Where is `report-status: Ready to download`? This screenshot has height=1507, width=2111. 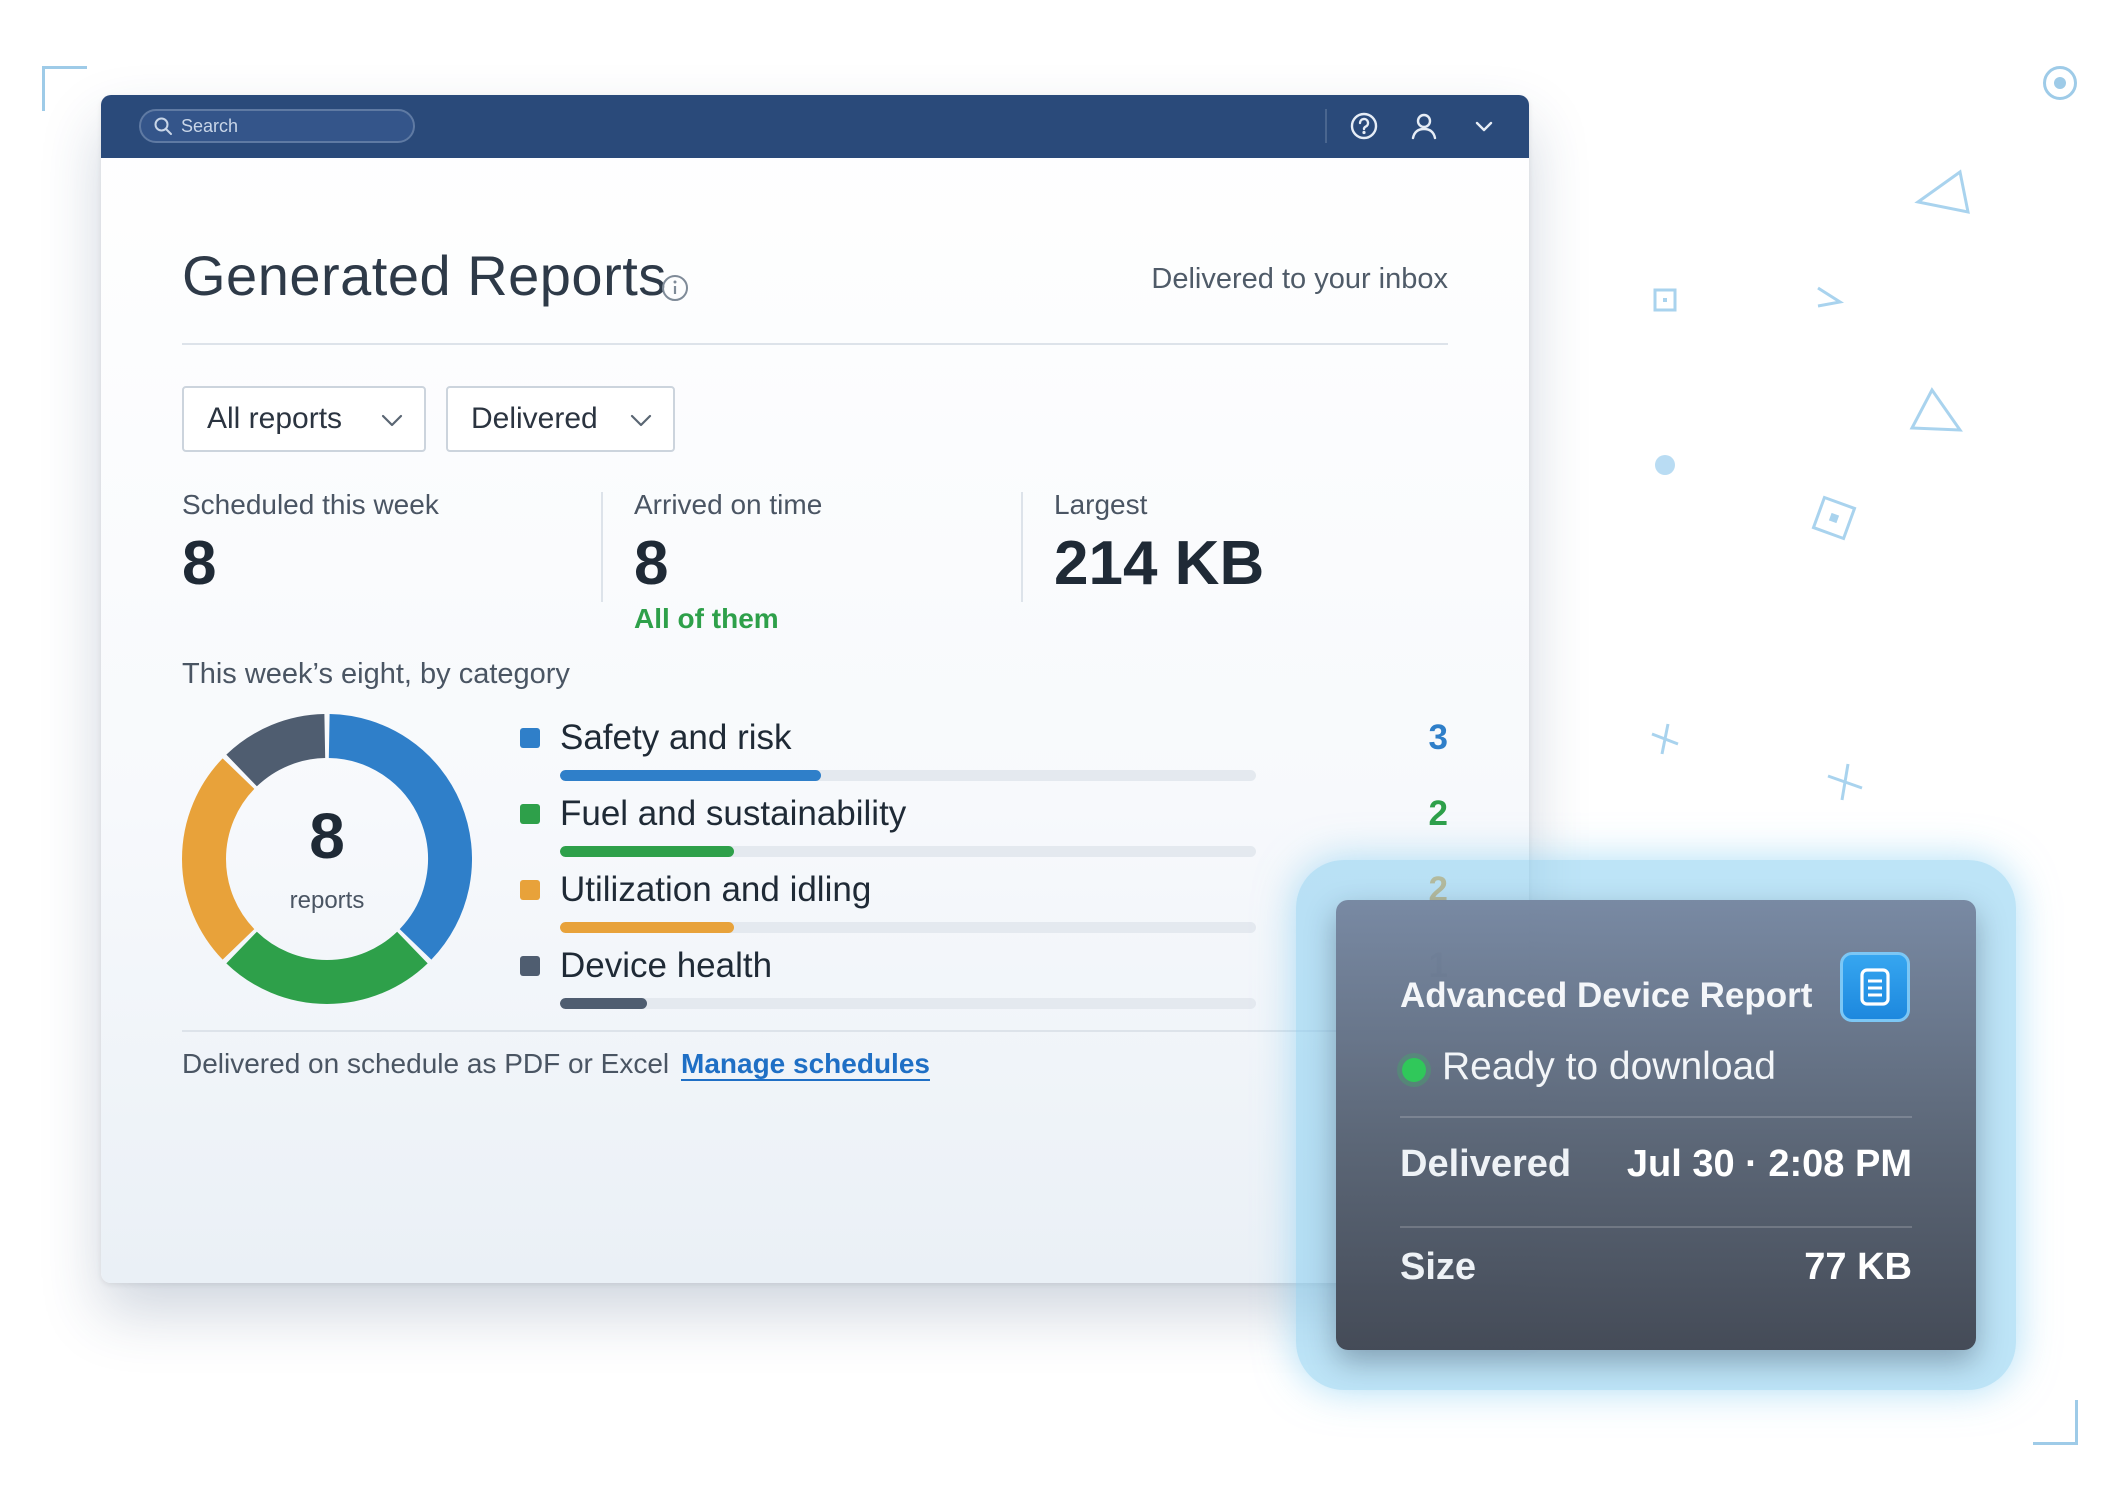 report-status: Ready to download is located at coordinates (1609, 1066).